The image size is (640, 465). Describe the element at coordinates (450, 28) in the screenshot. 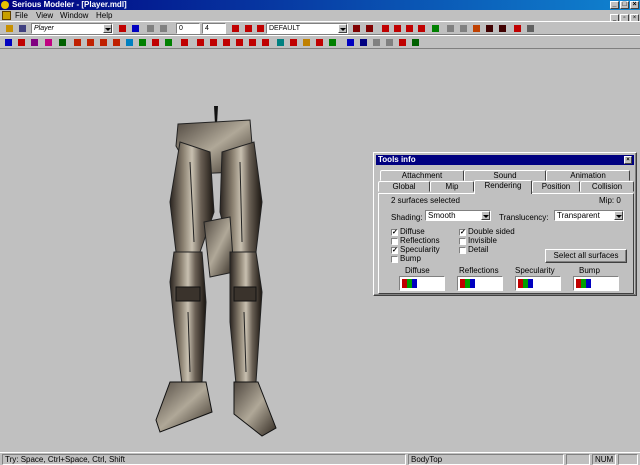

I see `tool-icon` at that location.